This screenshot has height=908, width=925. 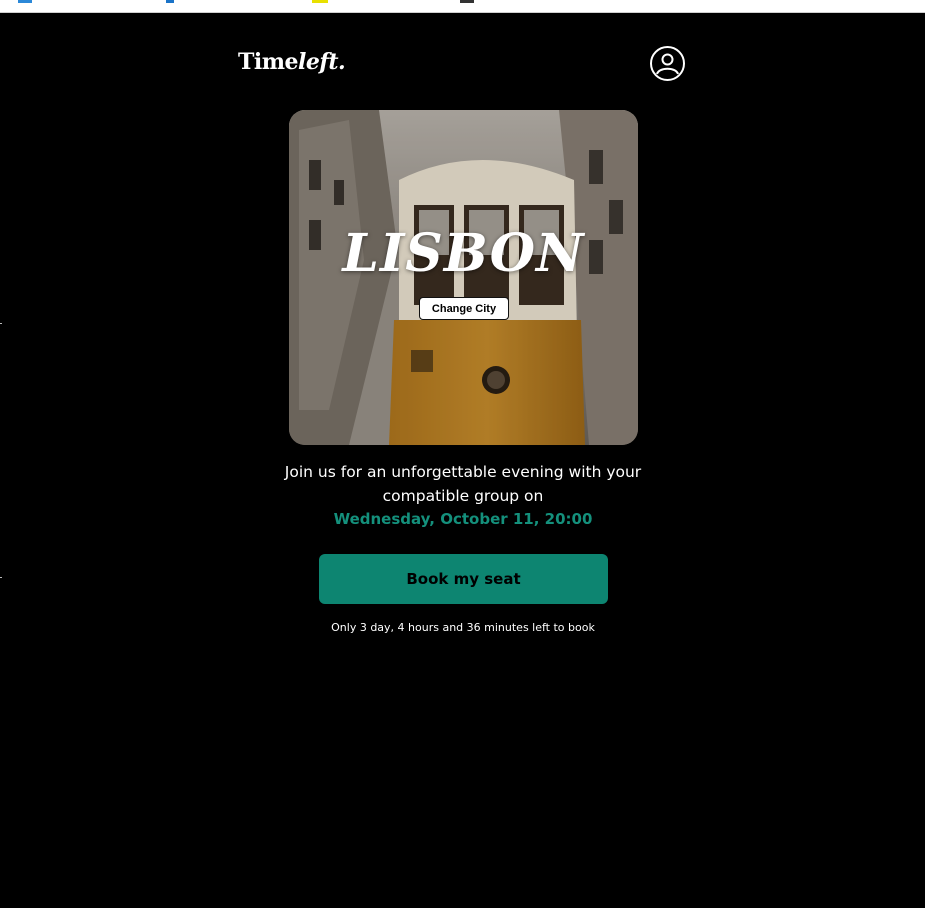 What do you see at coordinates (322, 62) in the screenshot?
I see `logo-left-text: left.` at bounding box center [322, 62].